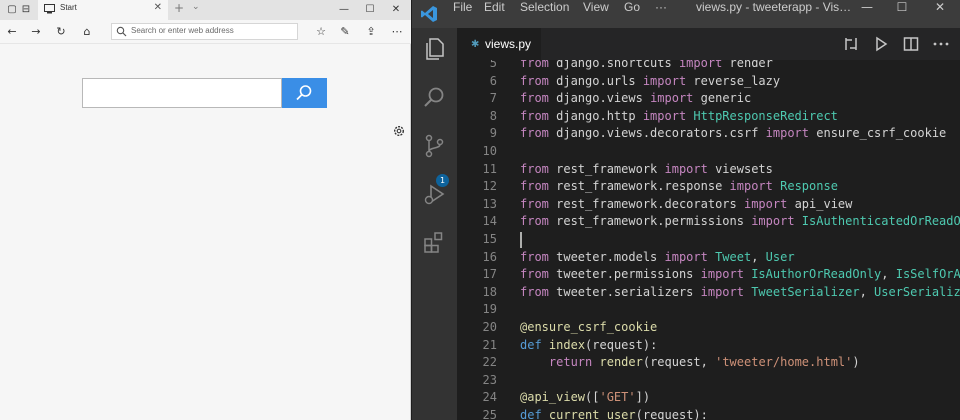 The height and width of the screenshot is (420, 960). What do you see at coordinates (606, 168) in the screenshot?
I see `code-token: rest_framework` at bounding box center [606, 168].